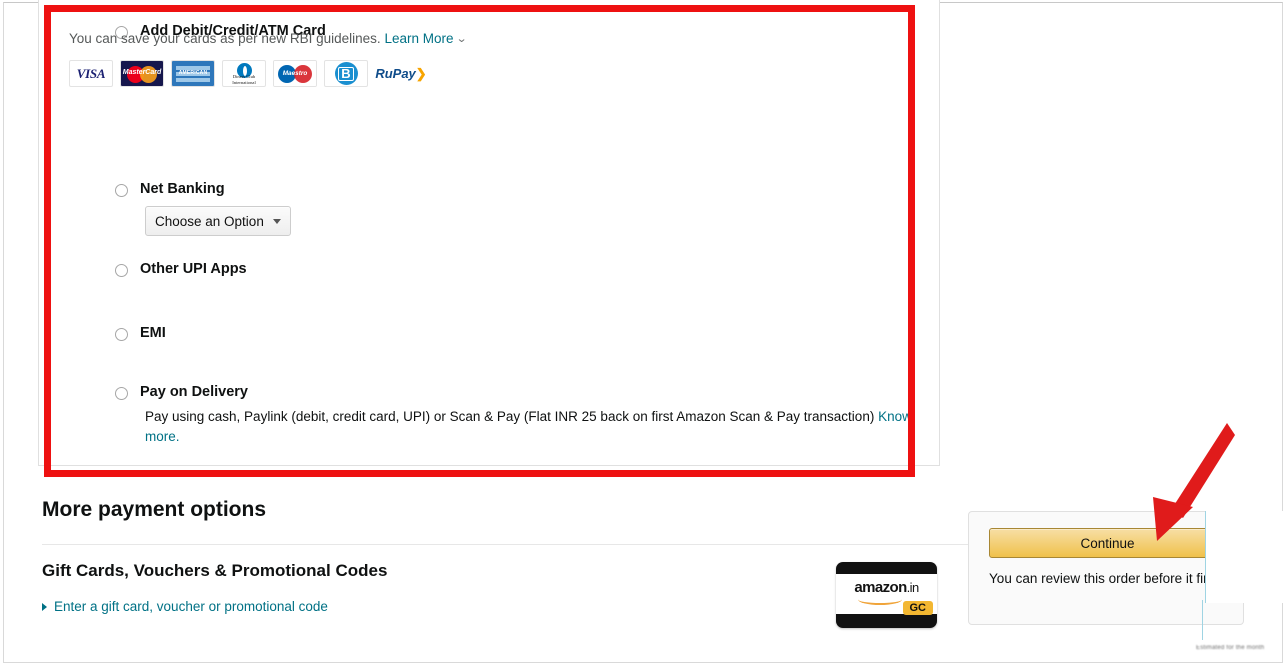 This screenshot has height=665, width=1286. Describe the element at coordinates (121, 190) in the screenshot. I see `radio-net-banking` at that location.